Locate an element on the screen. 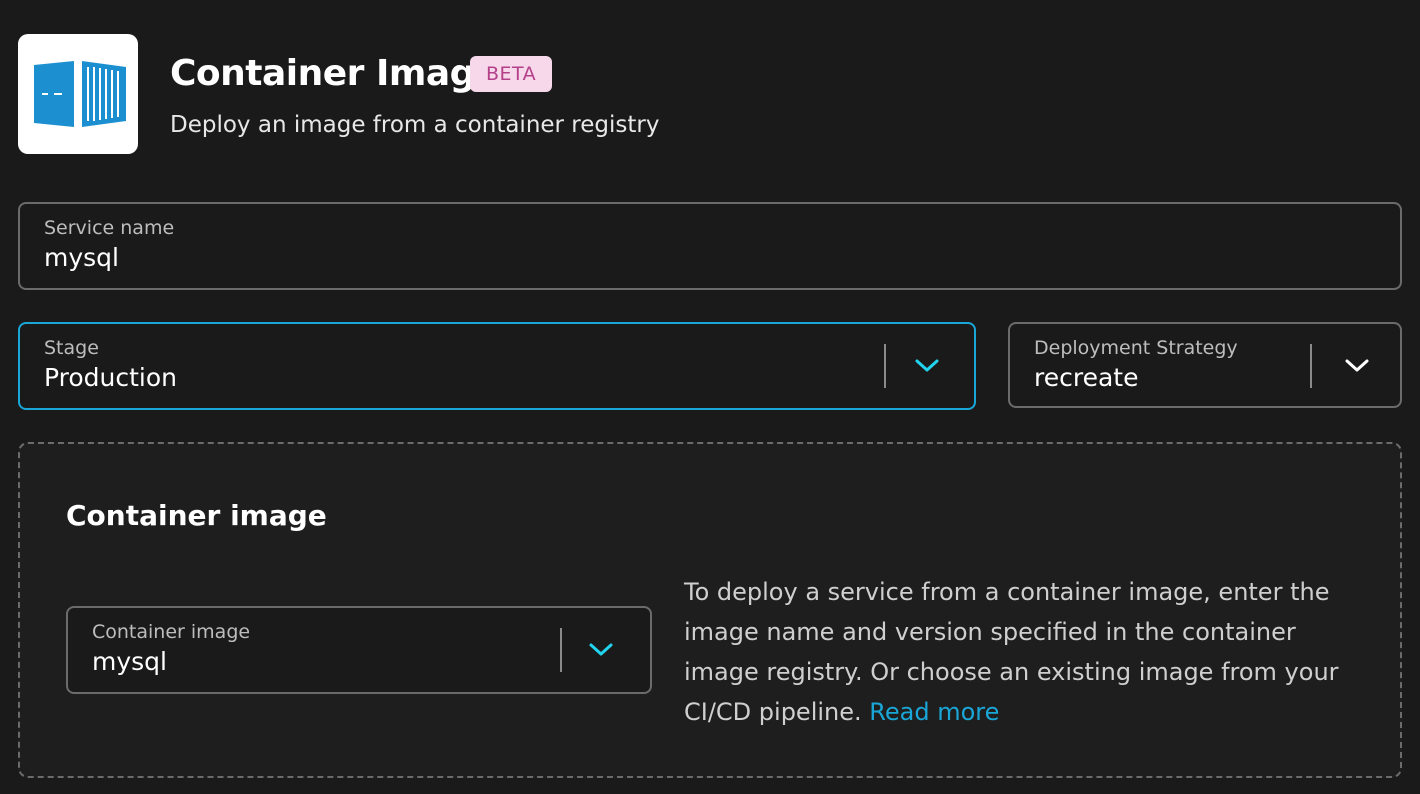  stage-divider is located at coordinates (885, 366).